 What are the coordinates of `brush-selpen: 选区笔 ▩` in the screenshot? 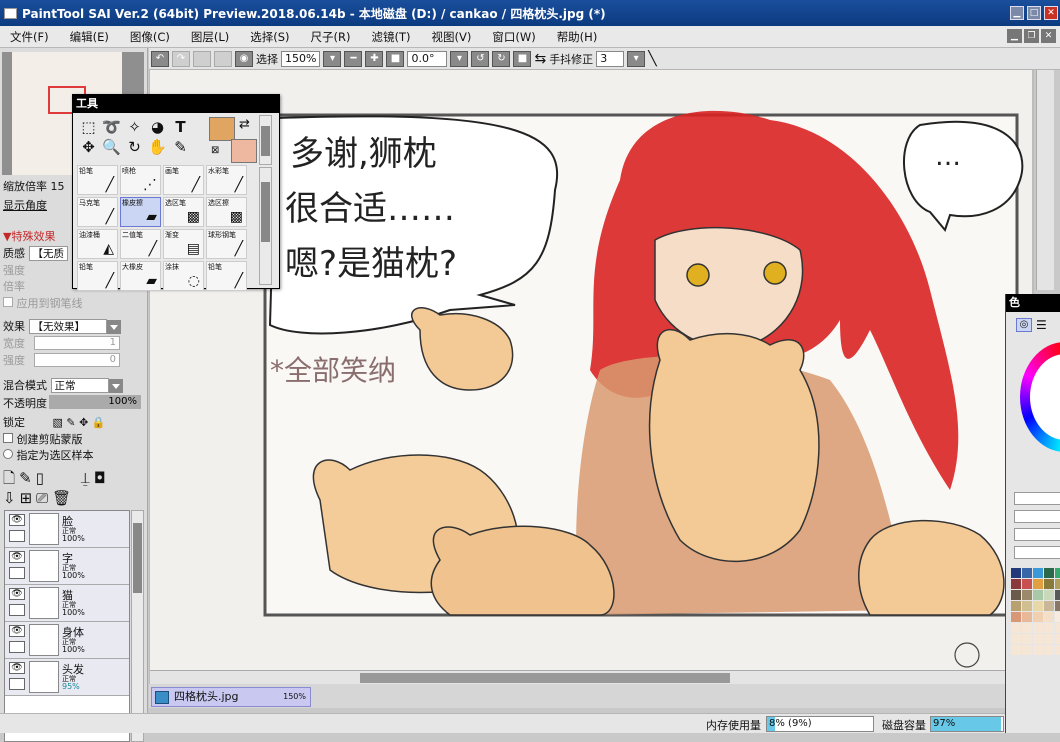 It's located at (183, 212).